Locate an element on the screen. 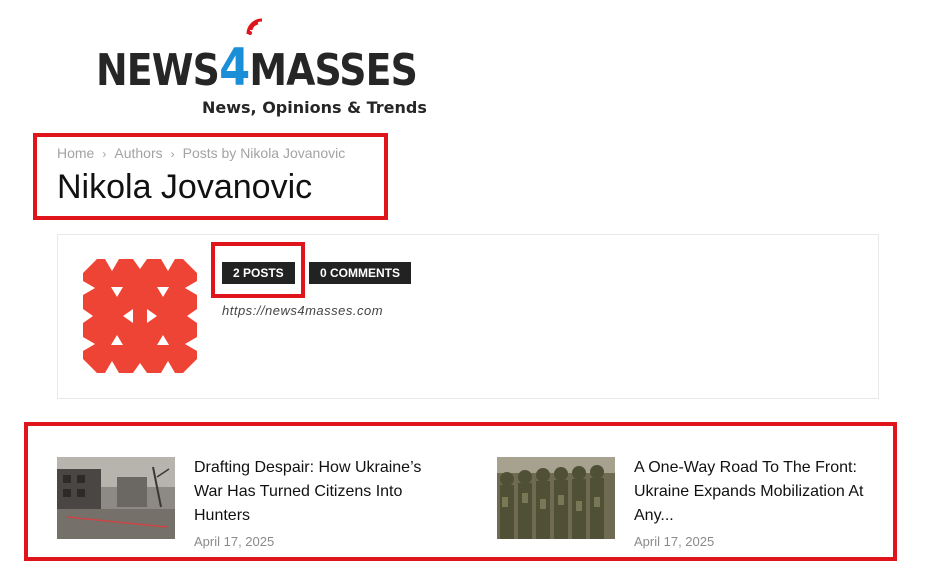 The image size is (940, 573). author-avatar is located at coordinates (140, 316).